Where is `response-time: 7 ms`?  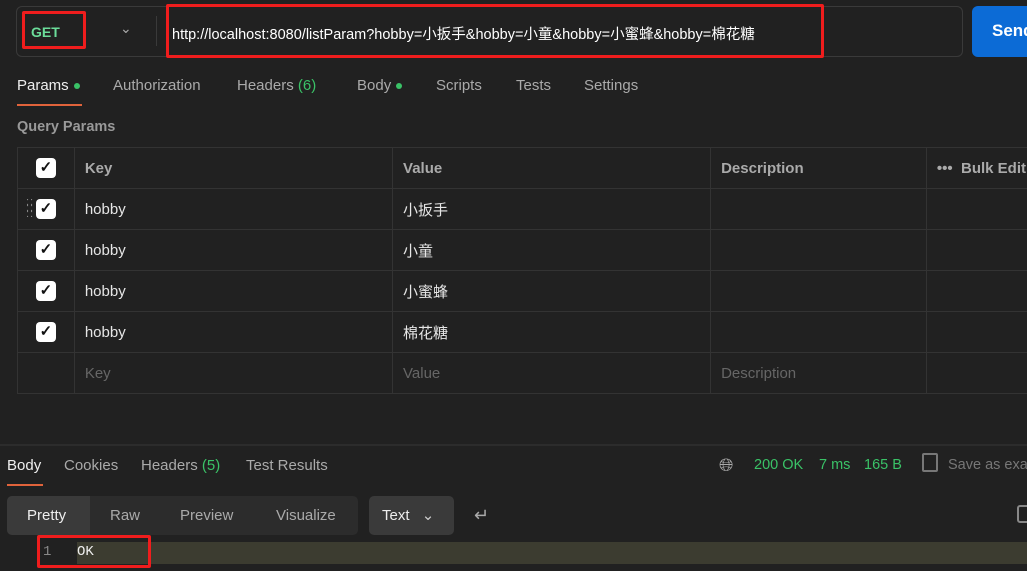
response-time: 7 ms is located at coordinates (834, 465).